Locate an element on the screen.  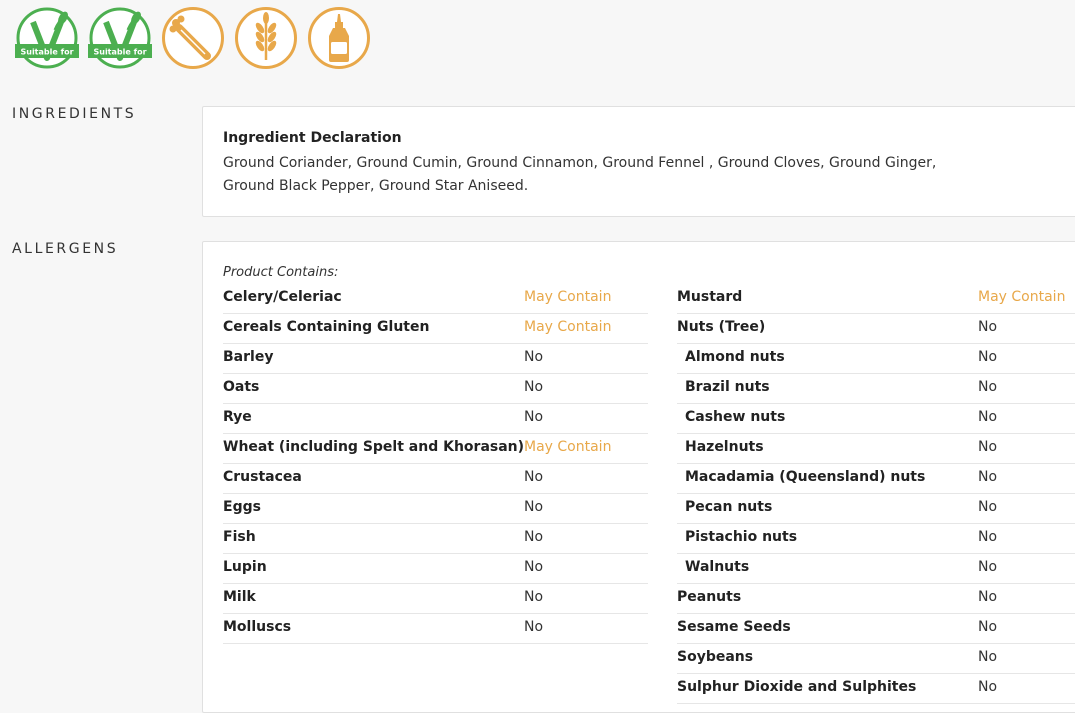
allergen-name: Almond nuts is located at coordinates (735, 357).